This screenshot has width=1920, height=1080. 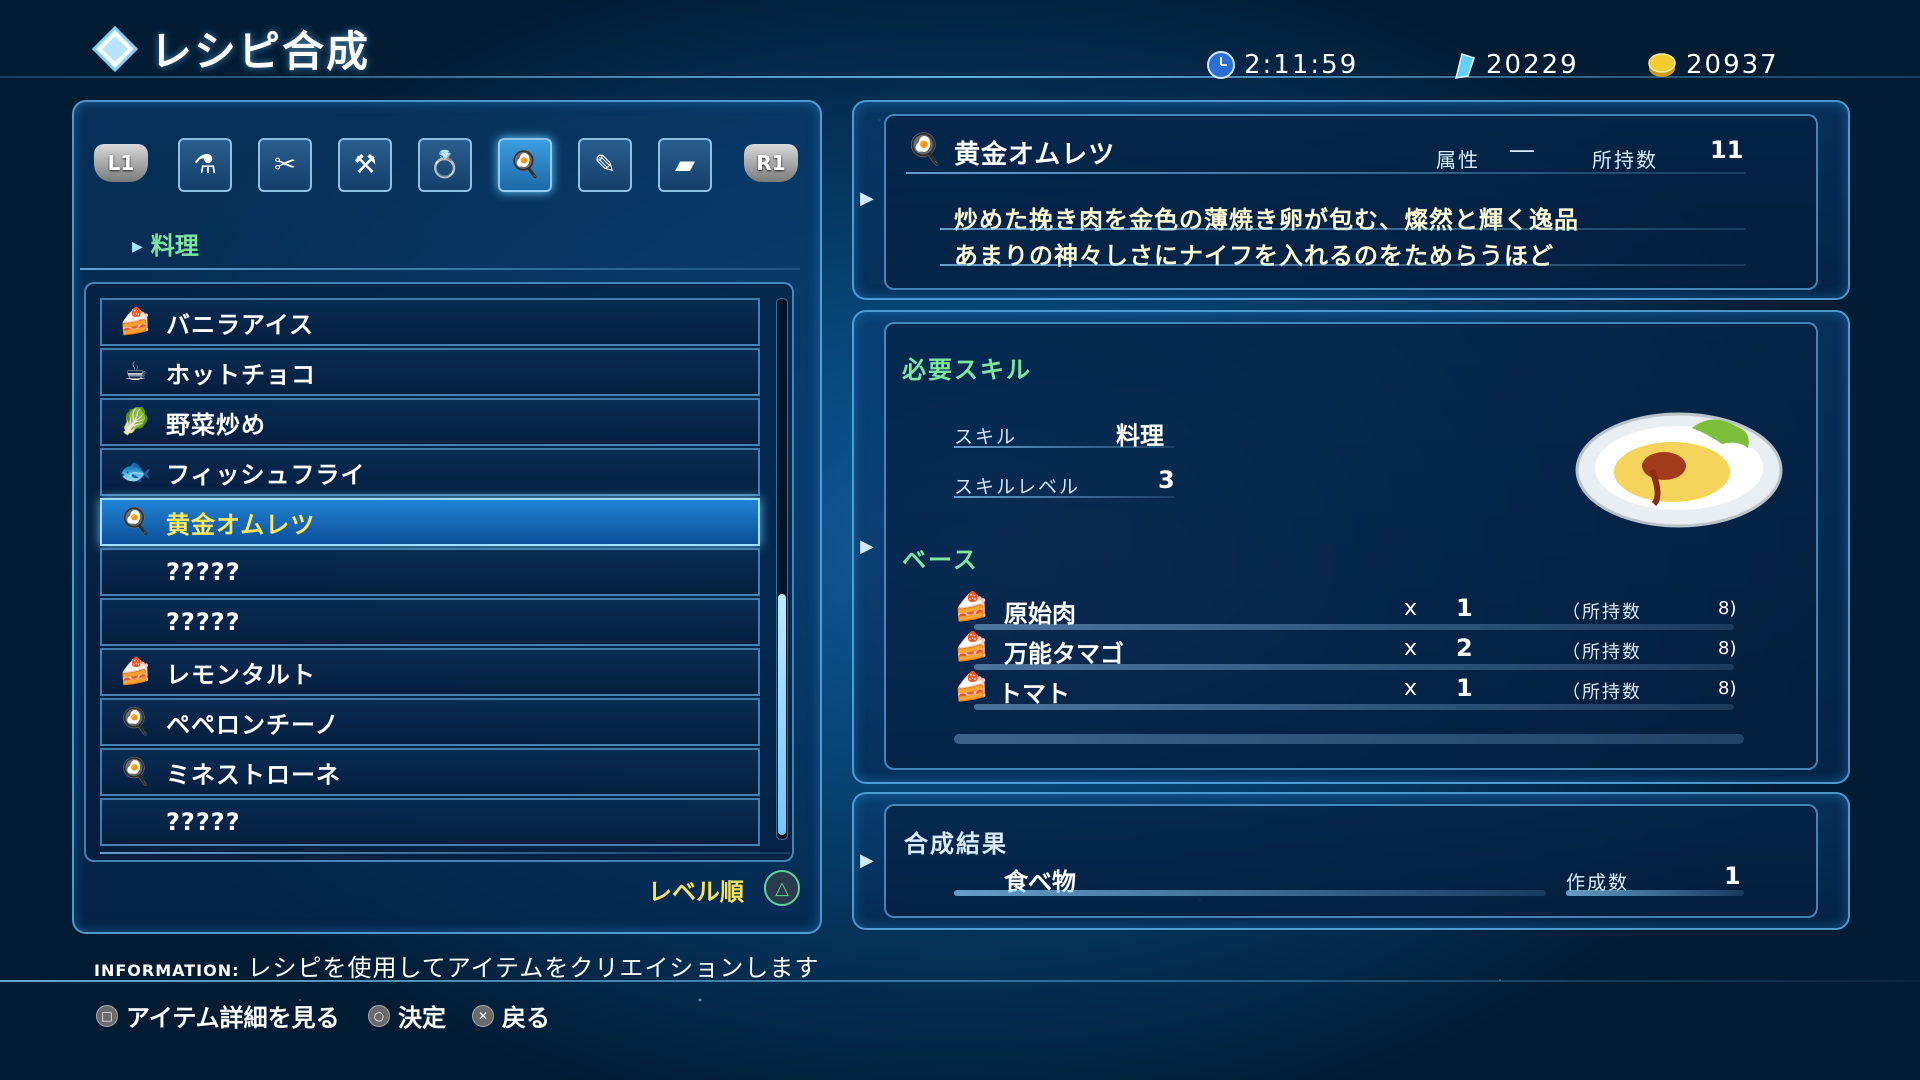 I want to click on material-qty: 2, so click(x=1464, y=648).